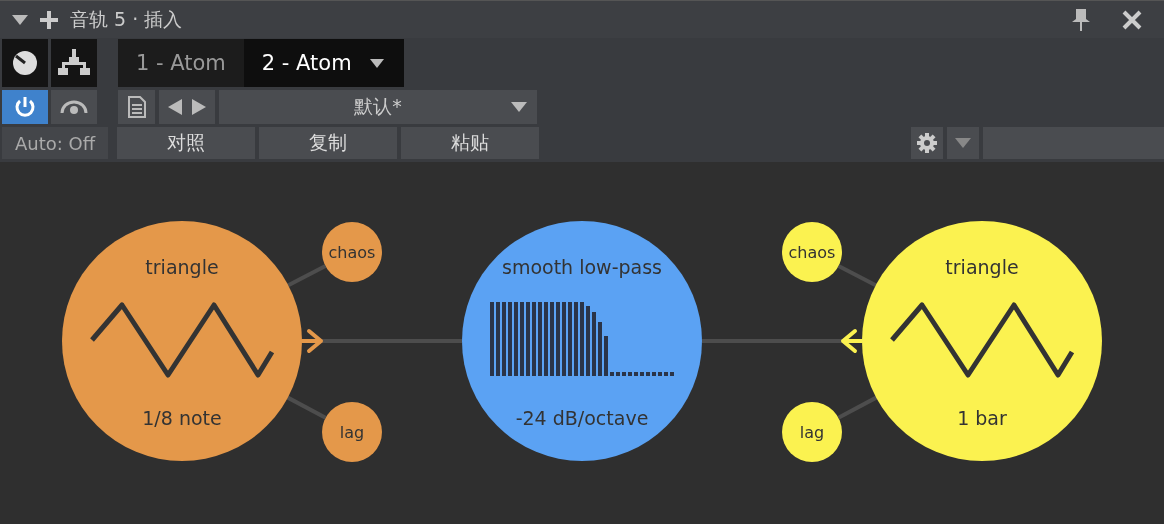 Image resolution: width=1164 pixels, height=524 pixels. I want to click on routing-button, so click(74, 63).